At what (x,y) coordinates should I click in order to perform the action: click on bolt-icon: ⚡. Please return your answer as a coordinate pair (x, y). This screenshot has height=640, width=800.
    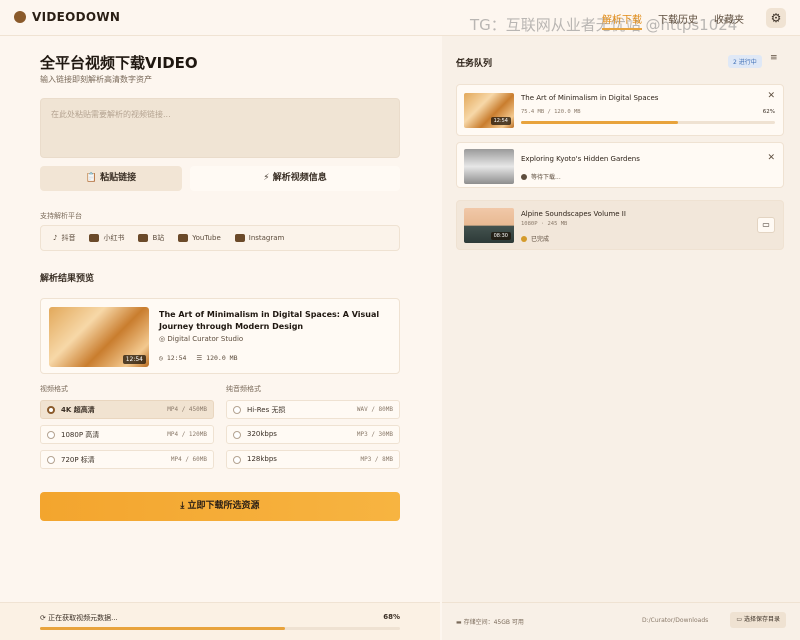
    Looking at the image, I should click on (266, 178).